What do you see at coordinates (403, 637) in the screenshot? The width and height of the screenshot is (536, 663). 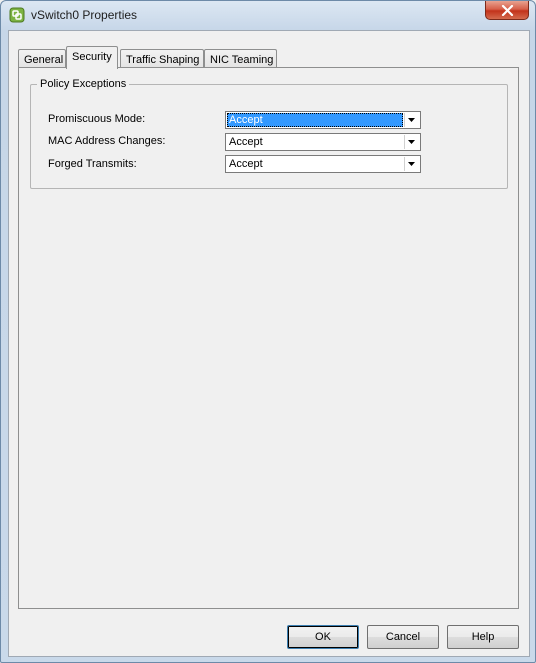 I see `cancel-button: Cancel` at bounding box center [403, 637].